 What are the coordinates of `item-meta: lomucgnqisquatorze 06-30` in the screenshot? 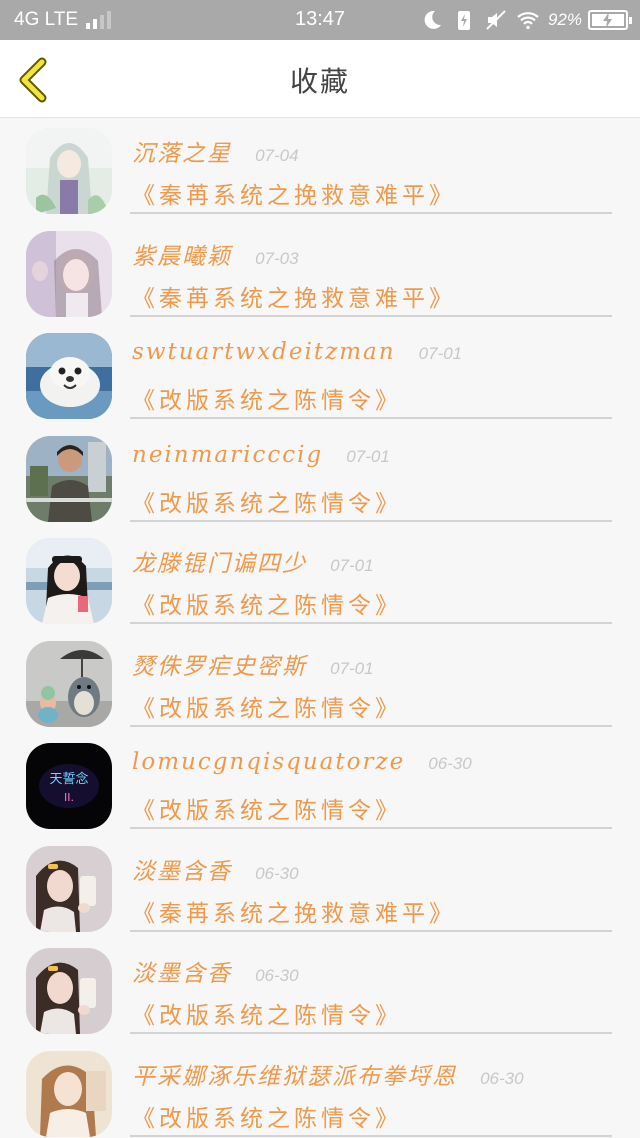 It's located at (376, 762).